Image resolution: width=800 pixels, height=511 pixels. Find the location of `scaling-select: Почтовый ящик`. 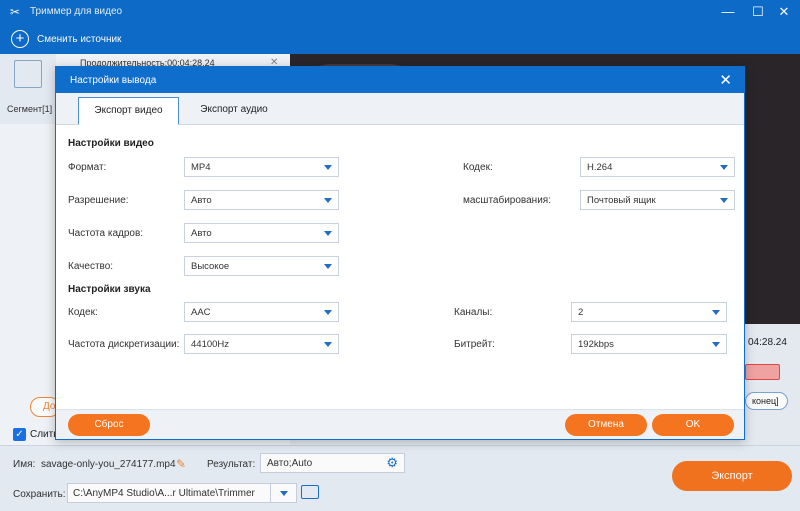

scaling-select: Почтовый ящик is located at coordinates (657, 200).